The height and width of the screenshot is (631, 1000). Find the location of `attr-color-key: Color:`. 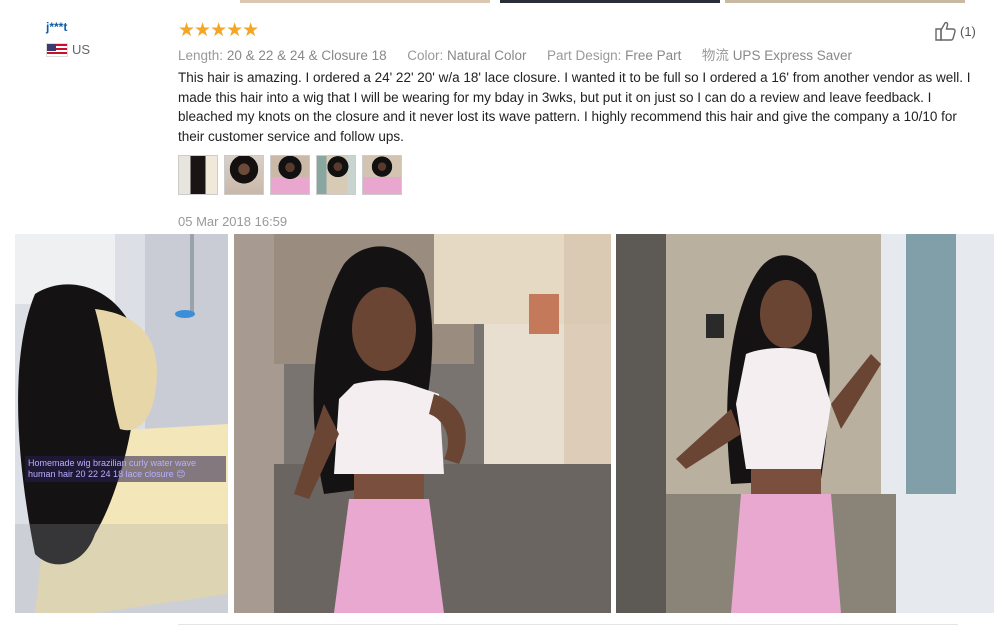

attr-color-key: Color: is located at coordinates (425, 55).